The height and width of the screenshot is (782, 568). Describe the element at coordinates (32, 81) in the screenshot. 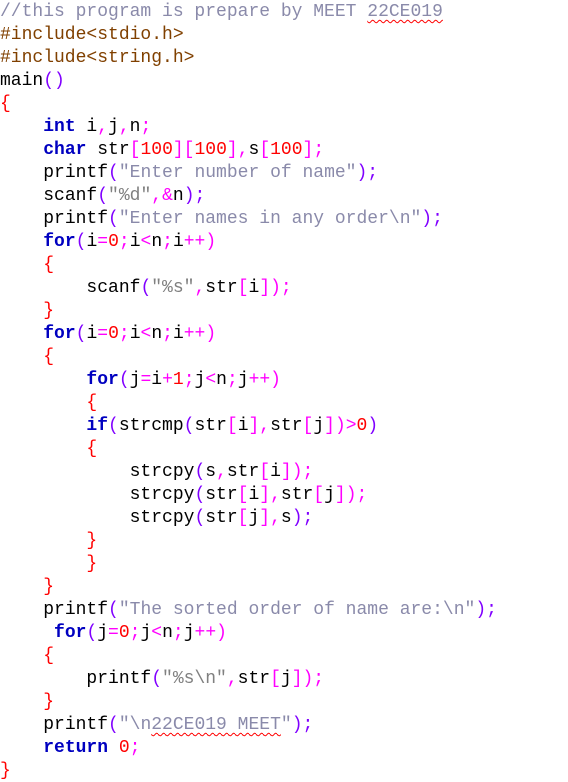

I see `code-line: main()` at that location.